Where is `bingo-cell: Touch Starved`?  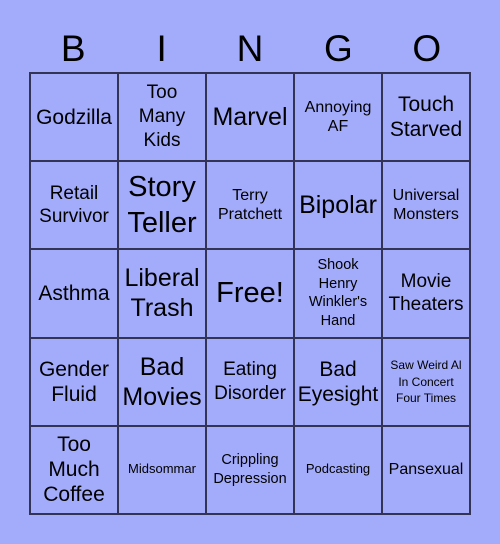 bingo-cell: Touch Starved is located at coordinates (426, 117).